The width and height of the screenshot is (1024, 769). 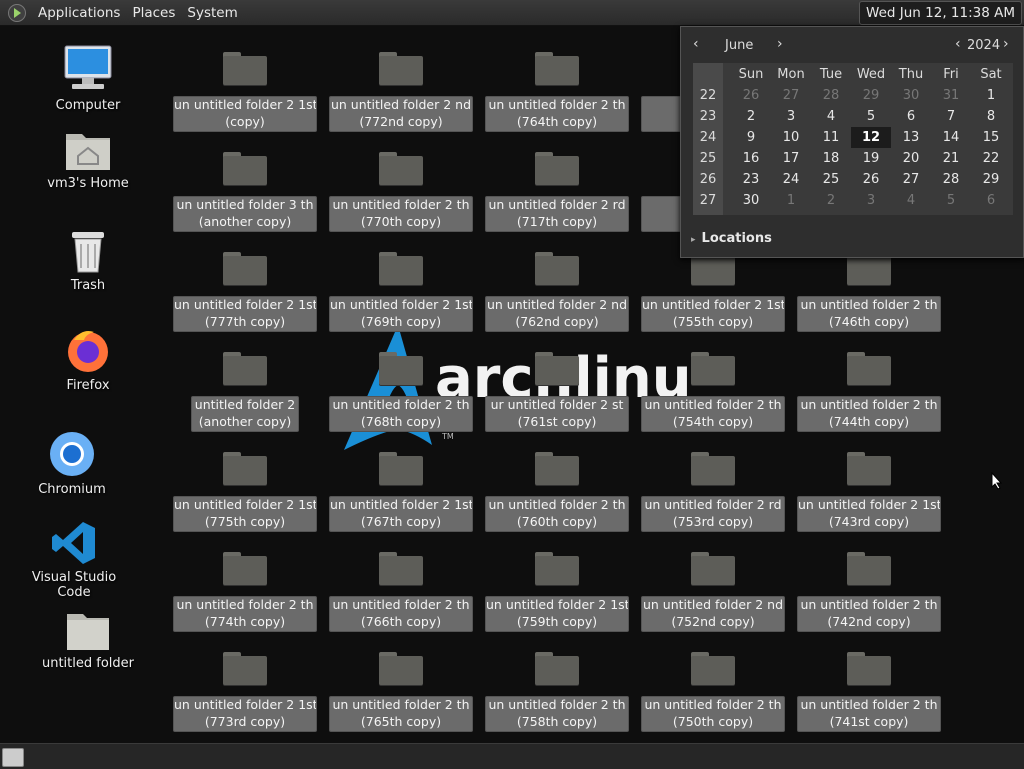 I want to click on calendar-day: 16, so click(x=751, y=158).